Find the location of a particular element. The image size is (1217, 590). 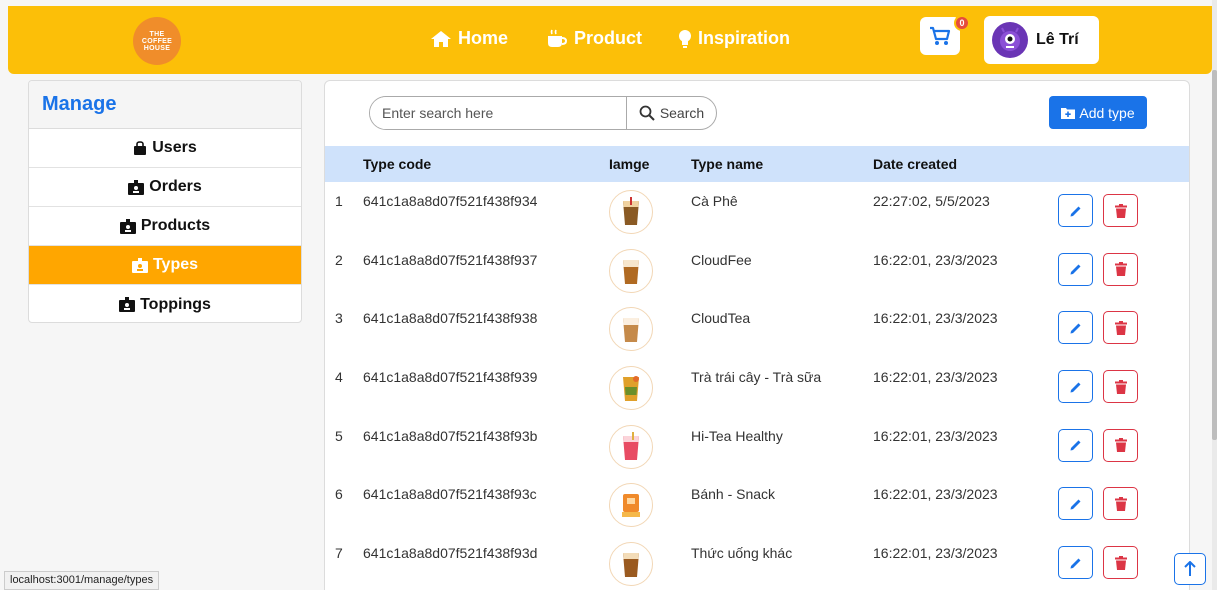

row-number: 4 is located at coordinates (339, 377).